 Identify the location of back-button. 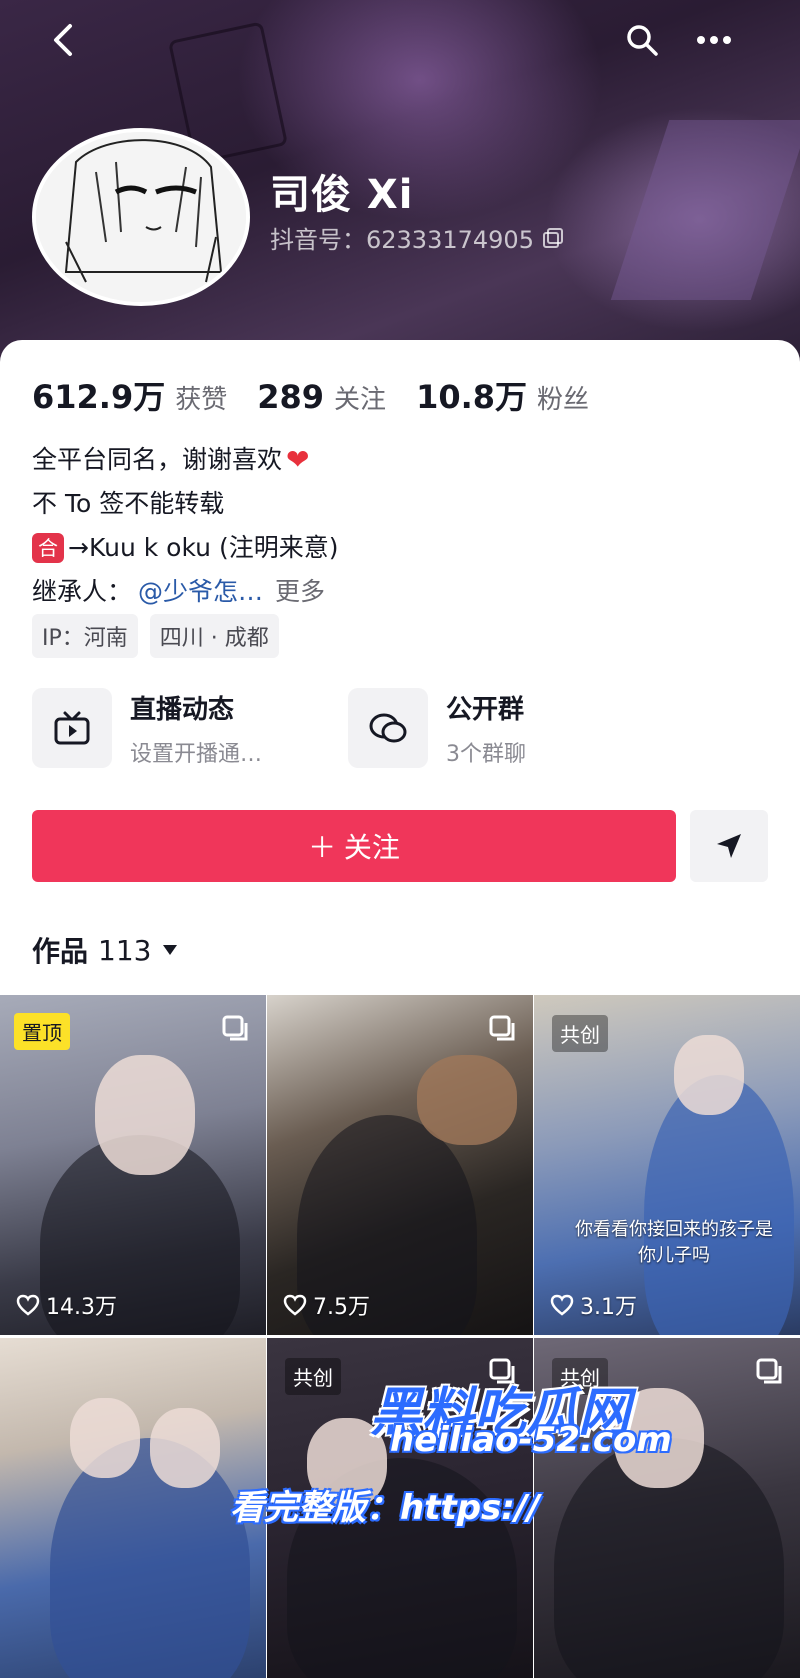
(64, 40).